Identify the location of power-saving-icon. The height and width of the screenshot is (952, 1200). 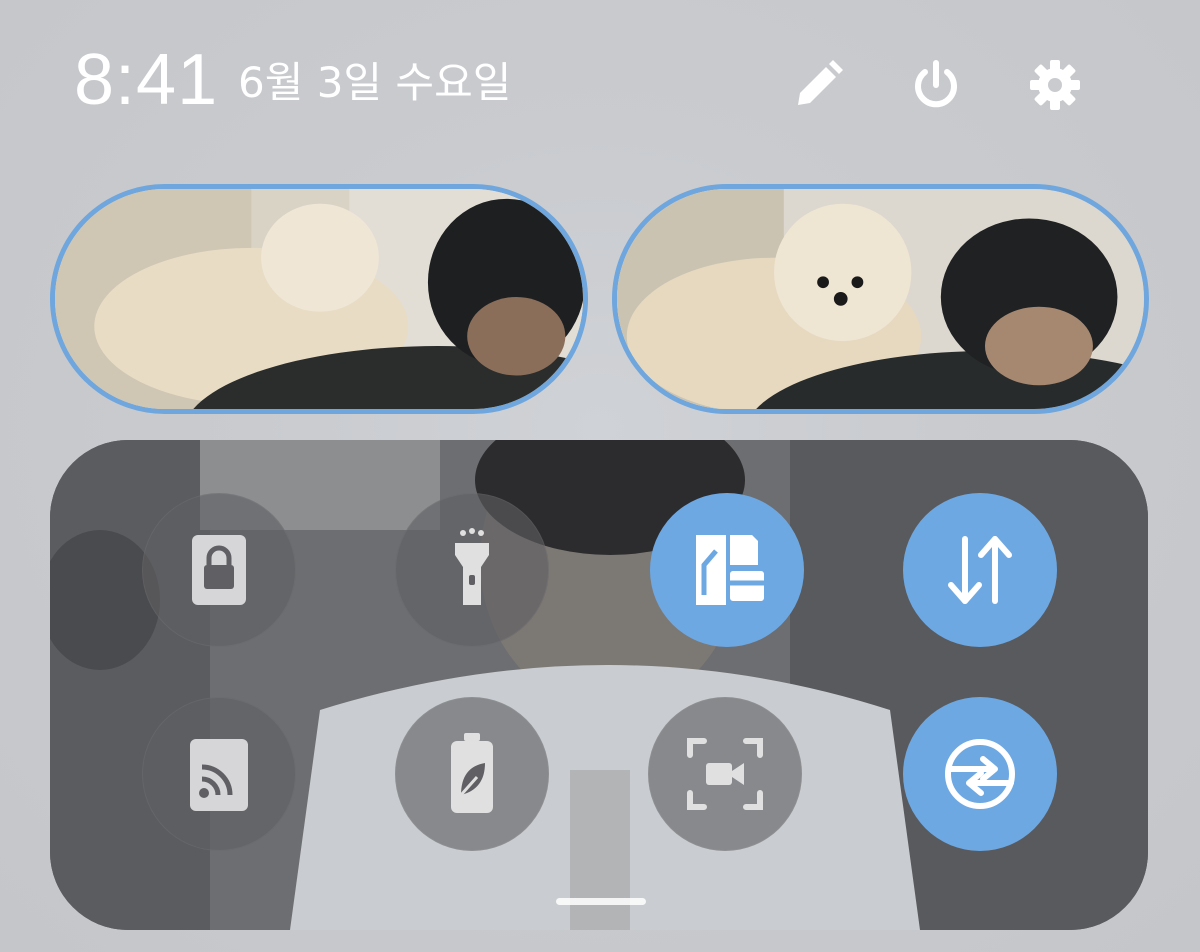
(472, 773).